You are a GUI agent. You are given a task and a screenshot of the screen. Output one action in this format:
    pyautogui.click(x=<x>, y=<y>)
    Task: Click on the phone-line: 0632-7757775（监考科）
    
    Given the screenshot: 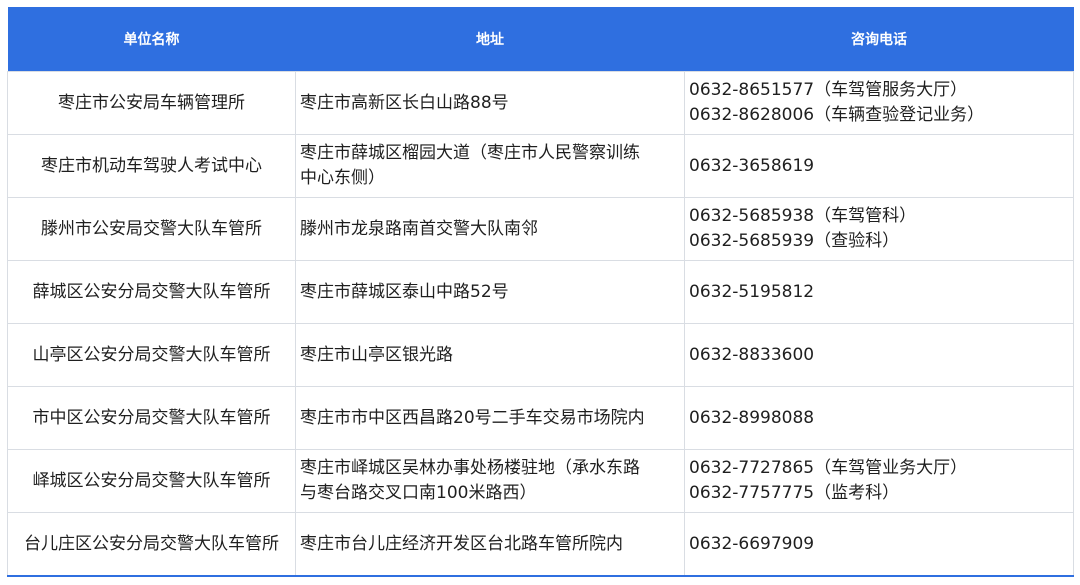 What is the action you would take?
    pyautogui.click(x=794, y=493)
    